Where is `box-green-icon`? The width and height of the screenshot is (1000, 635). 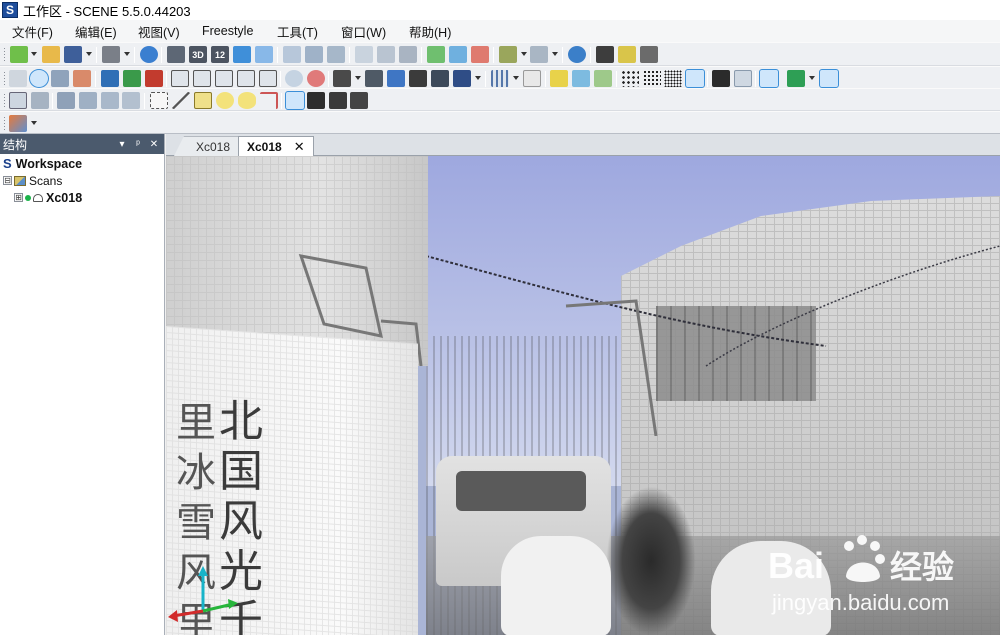 box-green-icon is located at coordinates (796, 78).